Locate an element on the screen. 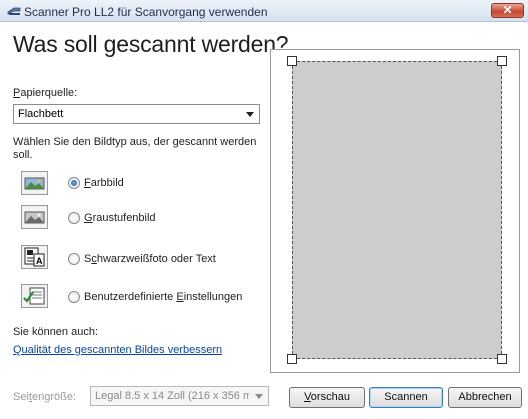  color-photo-label-rest: arbbild is located at coordinates (107, 183).